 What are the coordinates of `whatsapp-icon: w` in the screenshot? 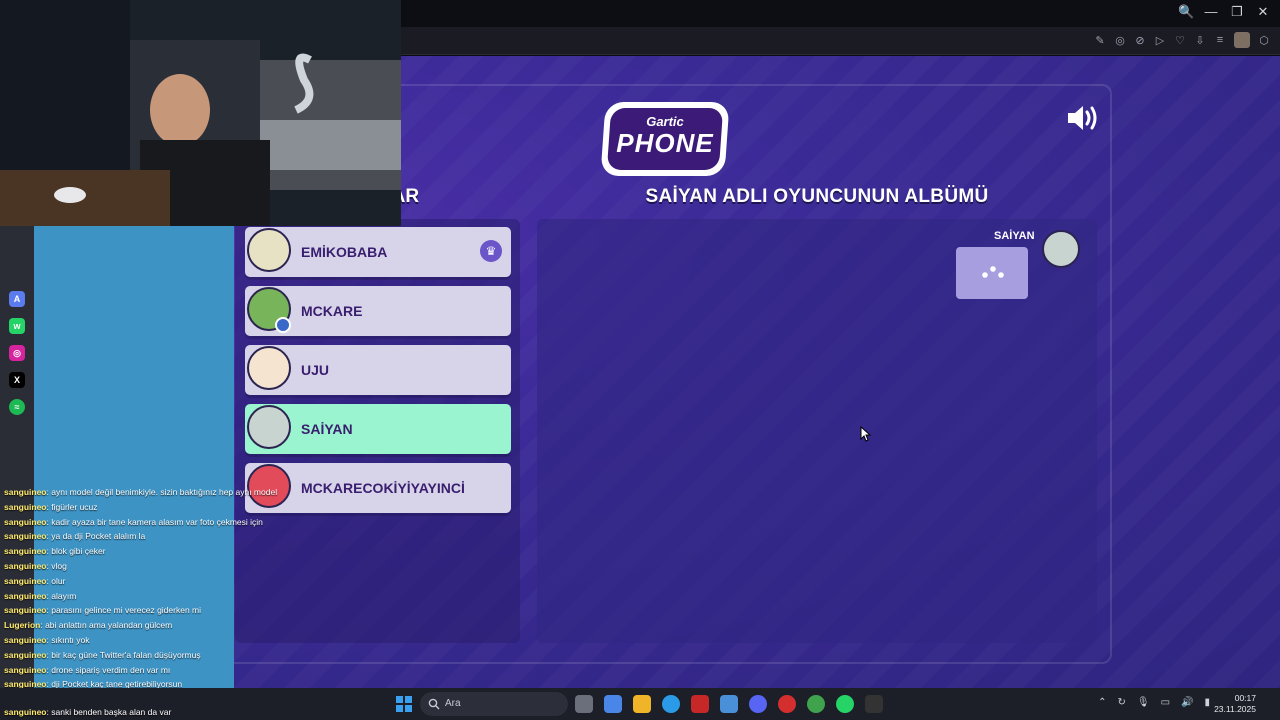 It's located at (17, 326).